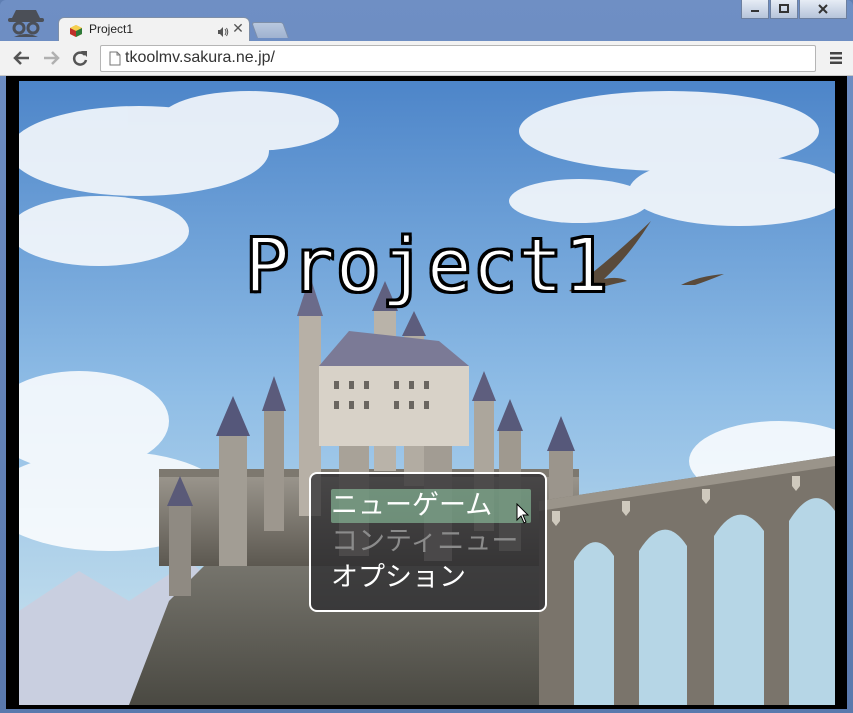 The width and height of the screenshot is (853, 713). Describe the element at coordinates (200, 58) in the screenshot. I see `url-text: tkoolmv.sakura.ne.jp/` at that location.